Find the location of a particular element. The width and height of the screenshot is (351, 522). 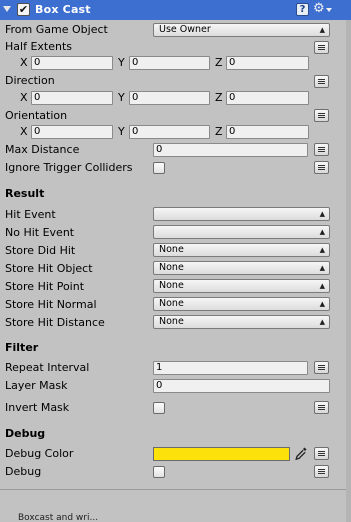

store-hit-normal-value: None is located at coordinates (171, 303).